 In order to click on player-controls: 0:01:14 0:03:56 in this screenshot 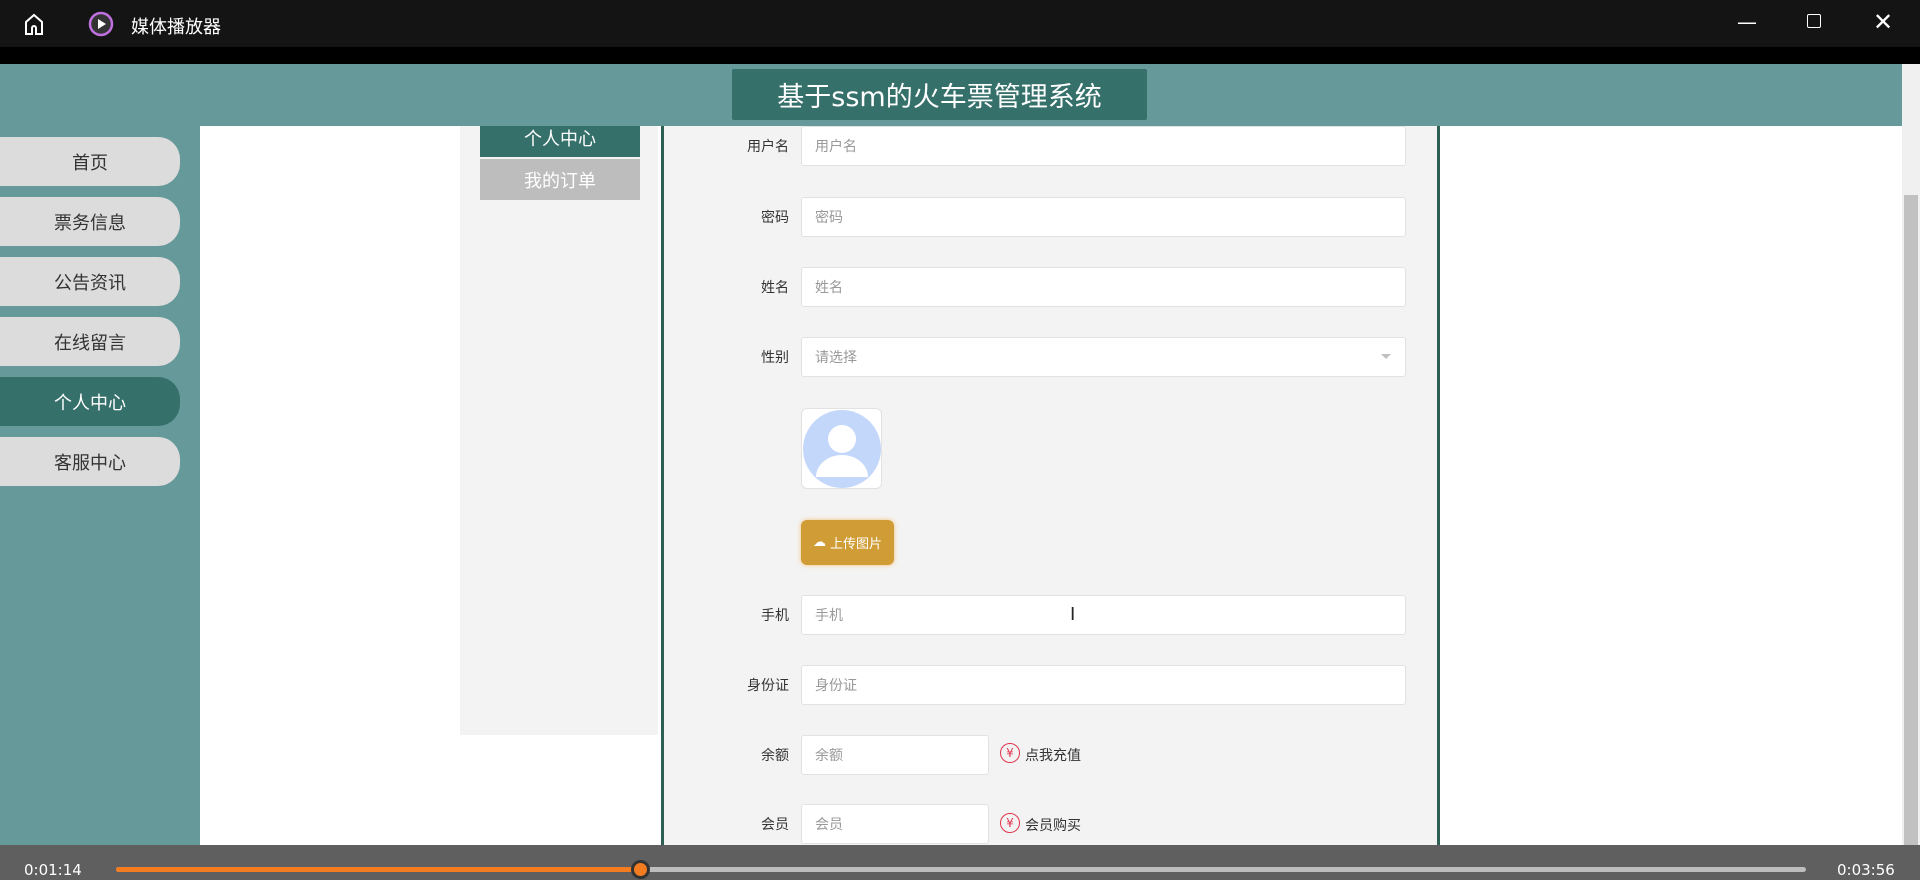, I will do `click(960, 862)`.